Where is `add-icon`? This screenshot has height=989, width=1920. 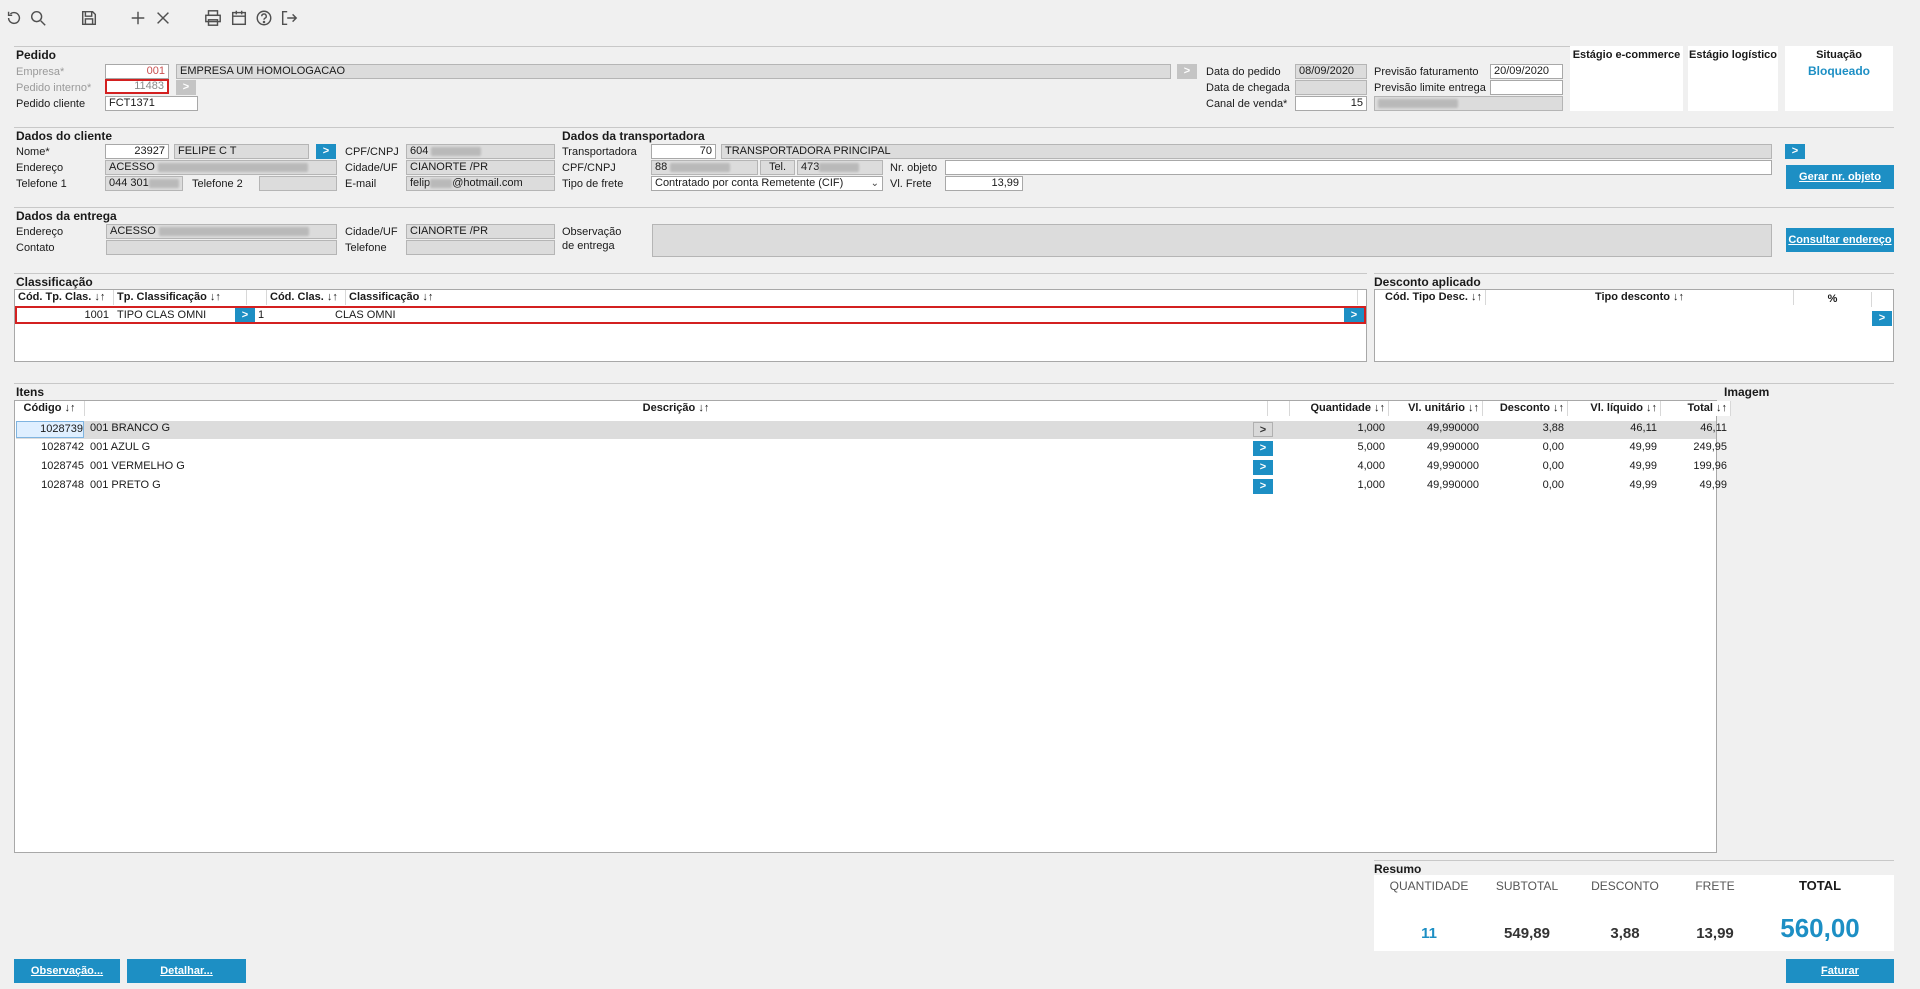
add-icon is located at coordinates (138, 18).